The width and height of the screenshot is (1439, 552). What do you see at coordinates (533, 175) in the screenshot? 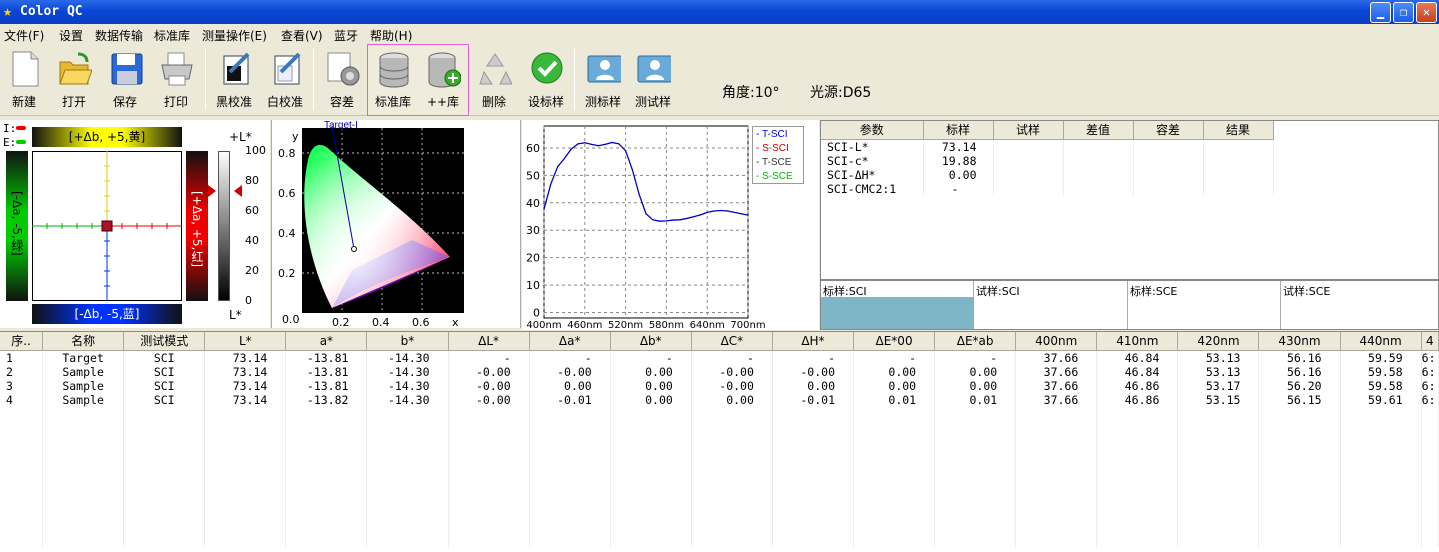
I see `y-tick-label: 50` at bounding box center [533, 175].